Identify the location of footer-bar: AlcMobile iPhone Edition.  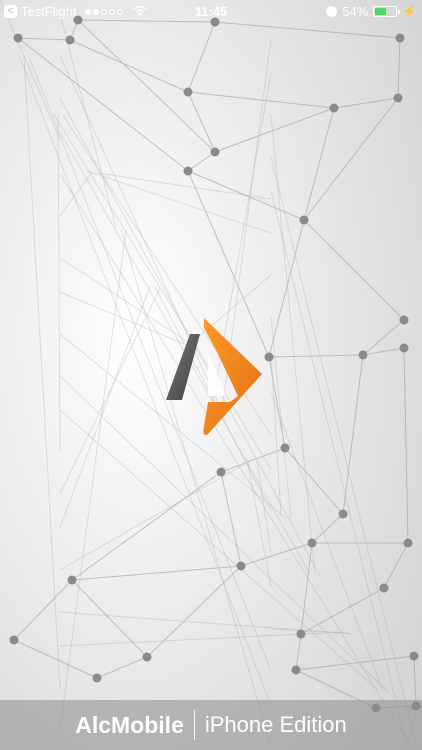
(211, 725).